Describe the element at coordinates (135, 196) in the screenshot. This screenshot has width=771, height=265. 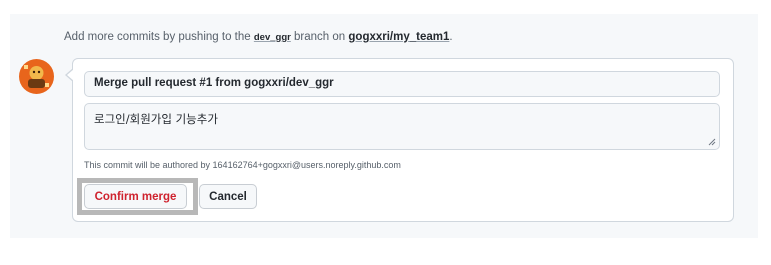
I see `confirm-merge-button: Confirm merge` at that location.